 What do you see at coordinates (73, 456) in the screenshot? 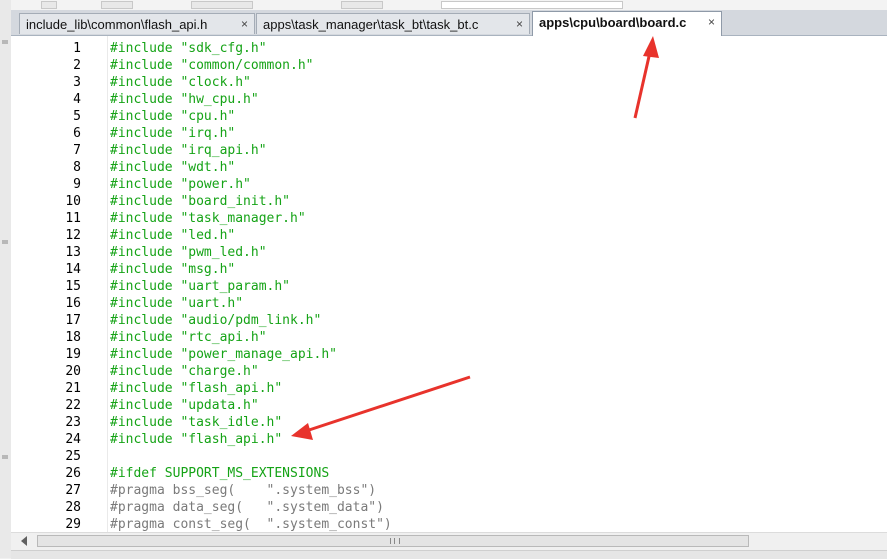
I see `line-number: 25` at bounding box center [73, 456].